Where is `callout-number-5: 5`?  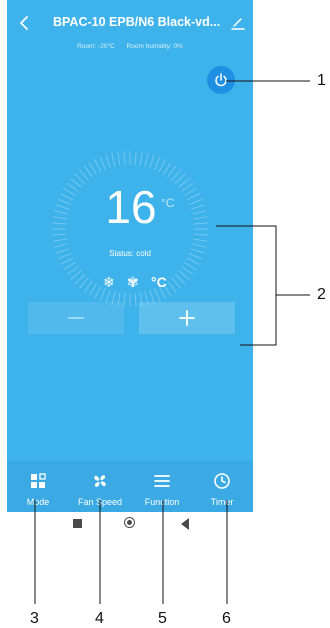 callout-number-5: 5 is located at coordinates (162, 618).